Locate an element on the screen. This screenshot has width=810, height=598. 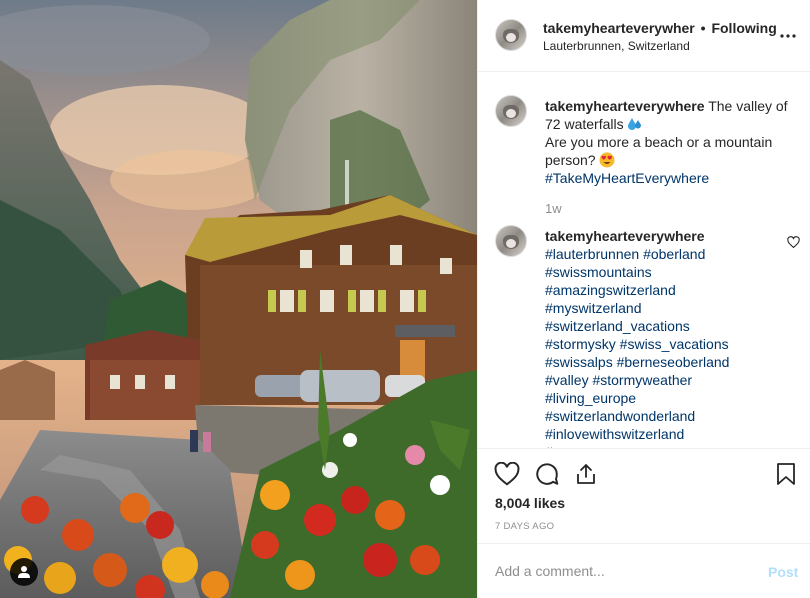
bookmark-icon is located at coordinates (786, 474).